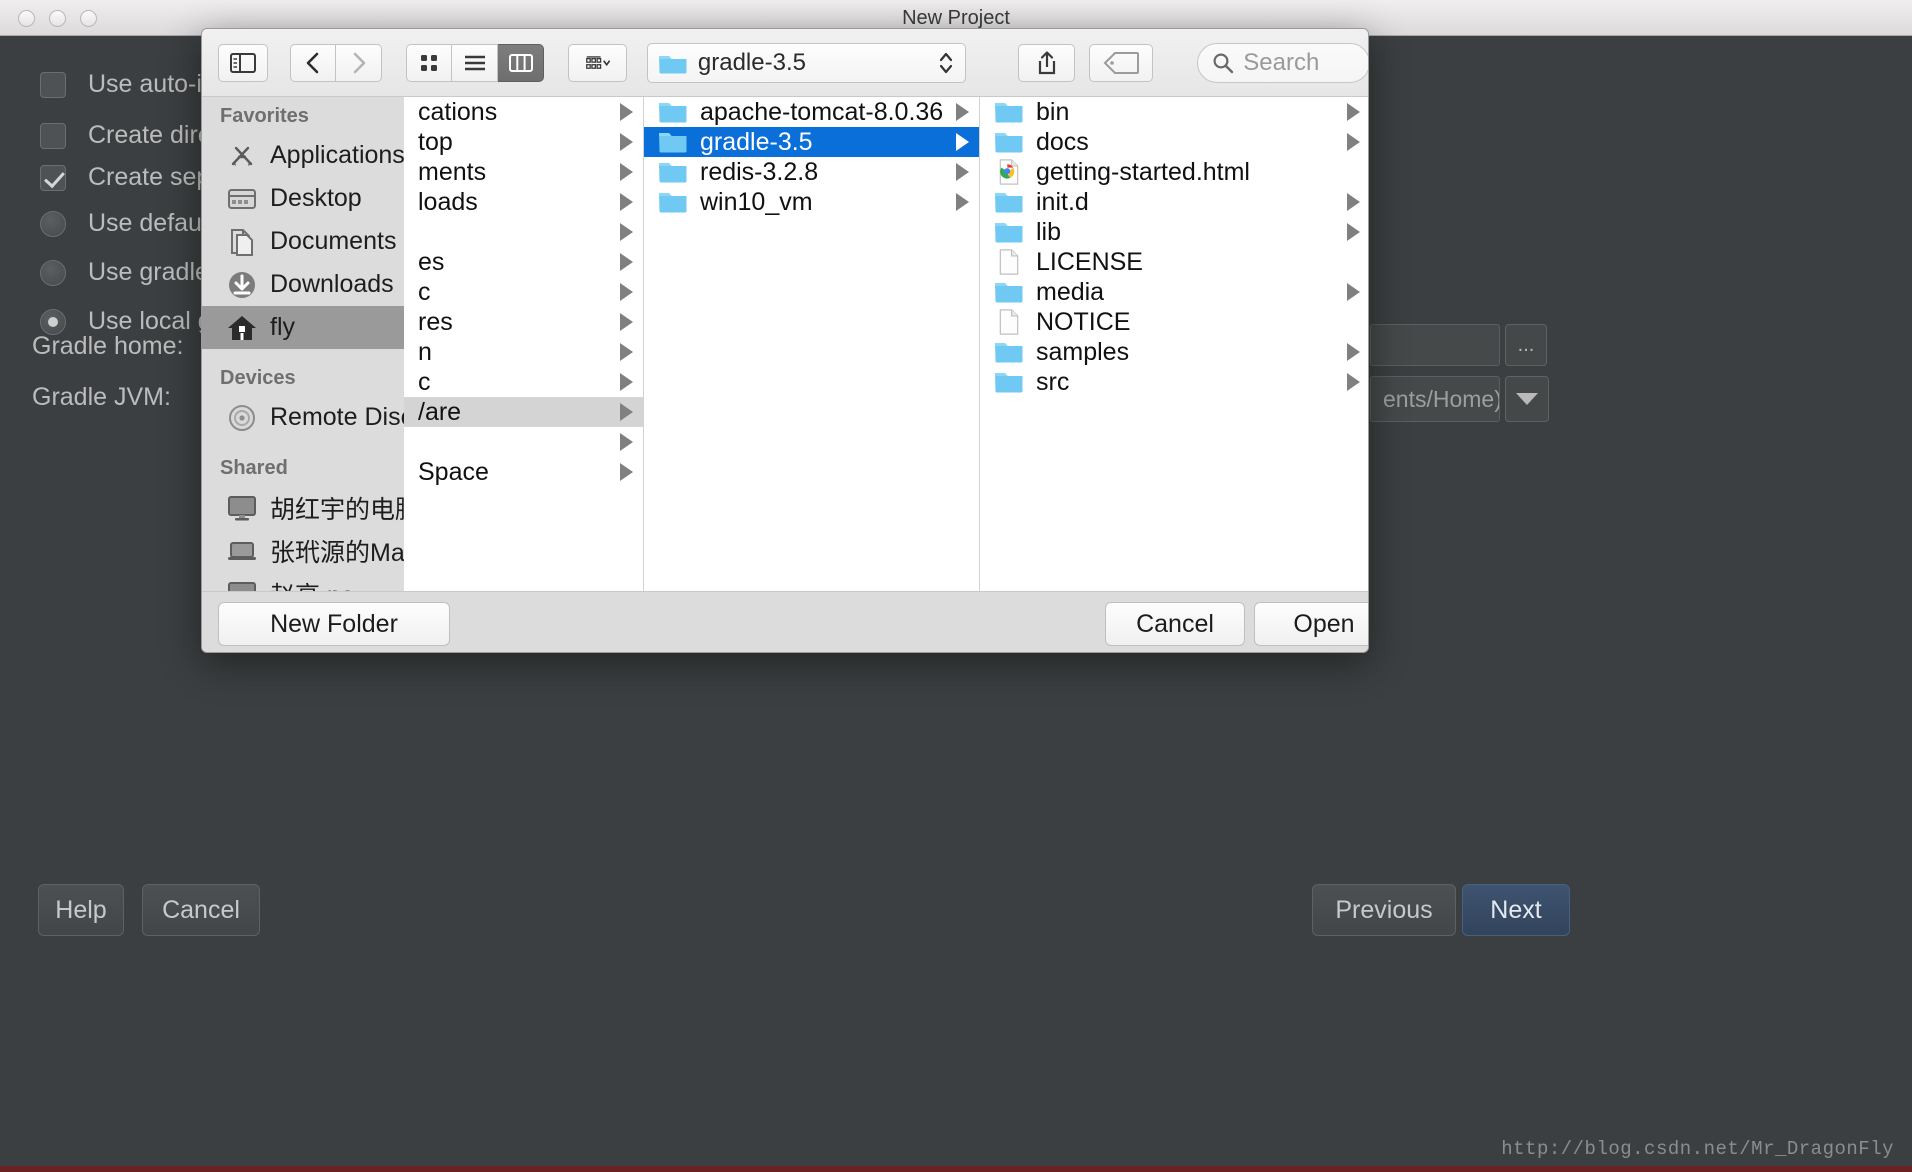 The image size is (1912, 1172). Describe the element at coordinates (523, 172) in the screenshot. I see `list-item: ments` at that location.